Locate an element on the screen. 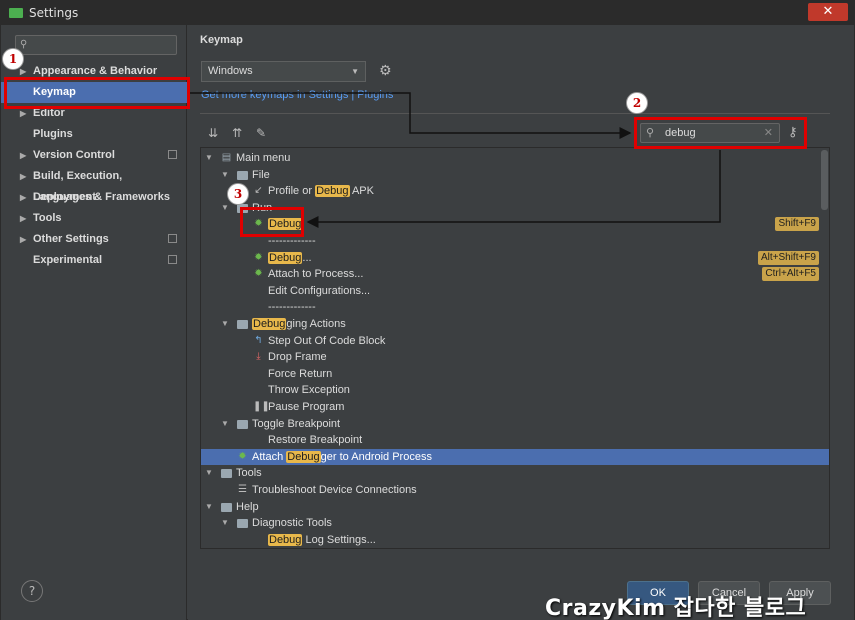  annotation-box-filter is located at coordinates (720, 133).